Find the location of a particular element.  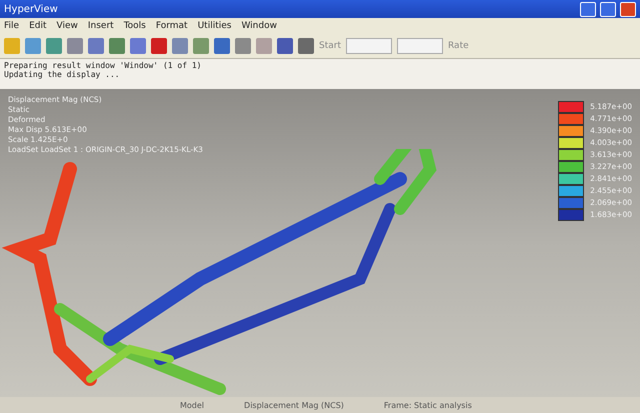

menu-item: Window is located at coordinates (259, 26).